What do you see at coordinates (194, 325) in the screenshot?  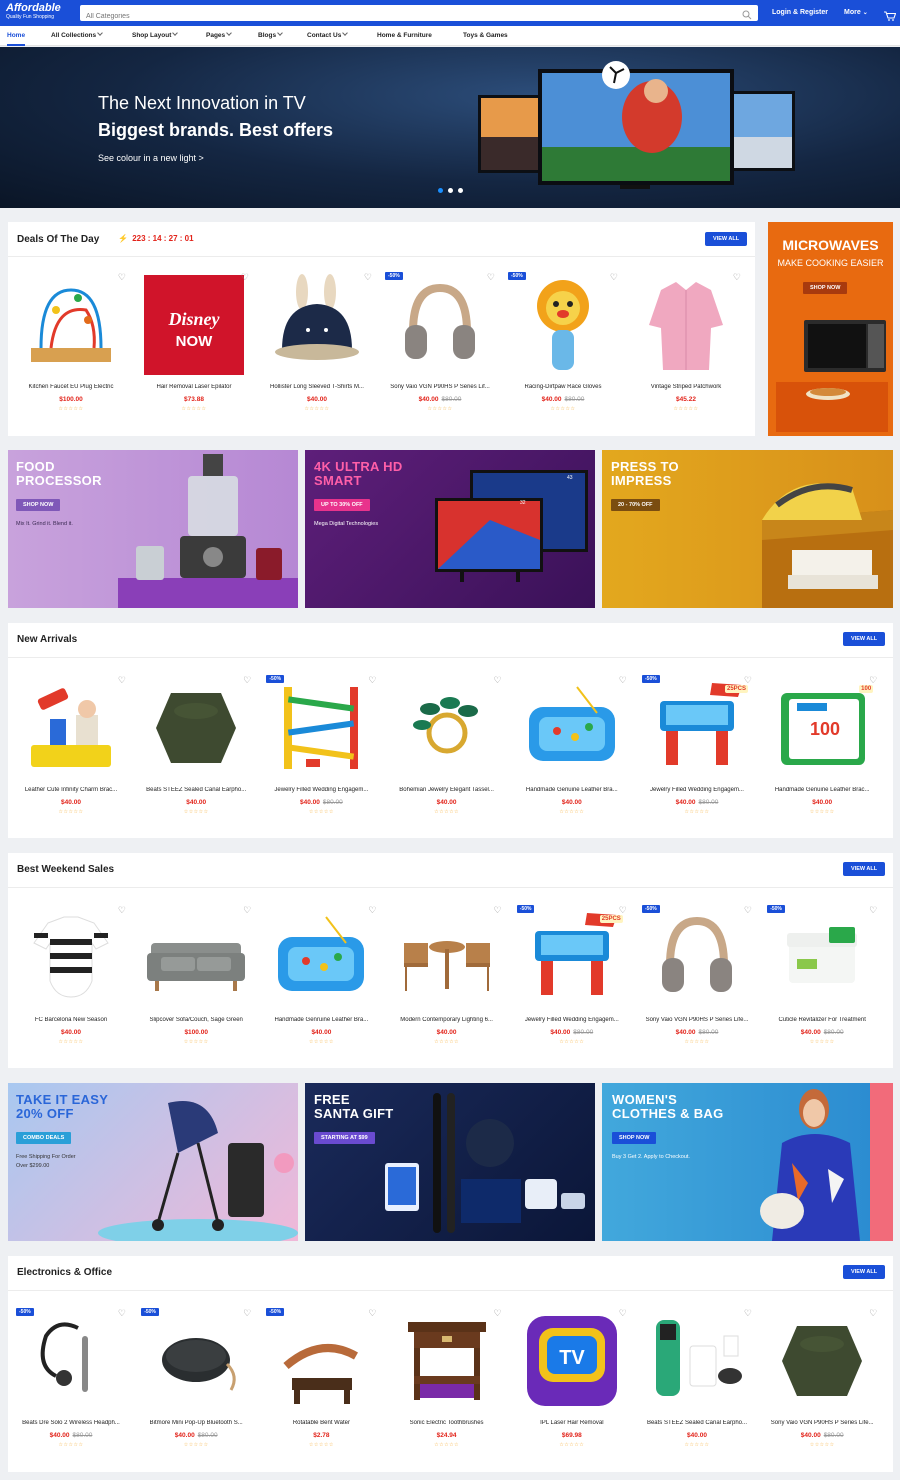 I see `product-image: Disney NOW` at bounding box center [194, 325].